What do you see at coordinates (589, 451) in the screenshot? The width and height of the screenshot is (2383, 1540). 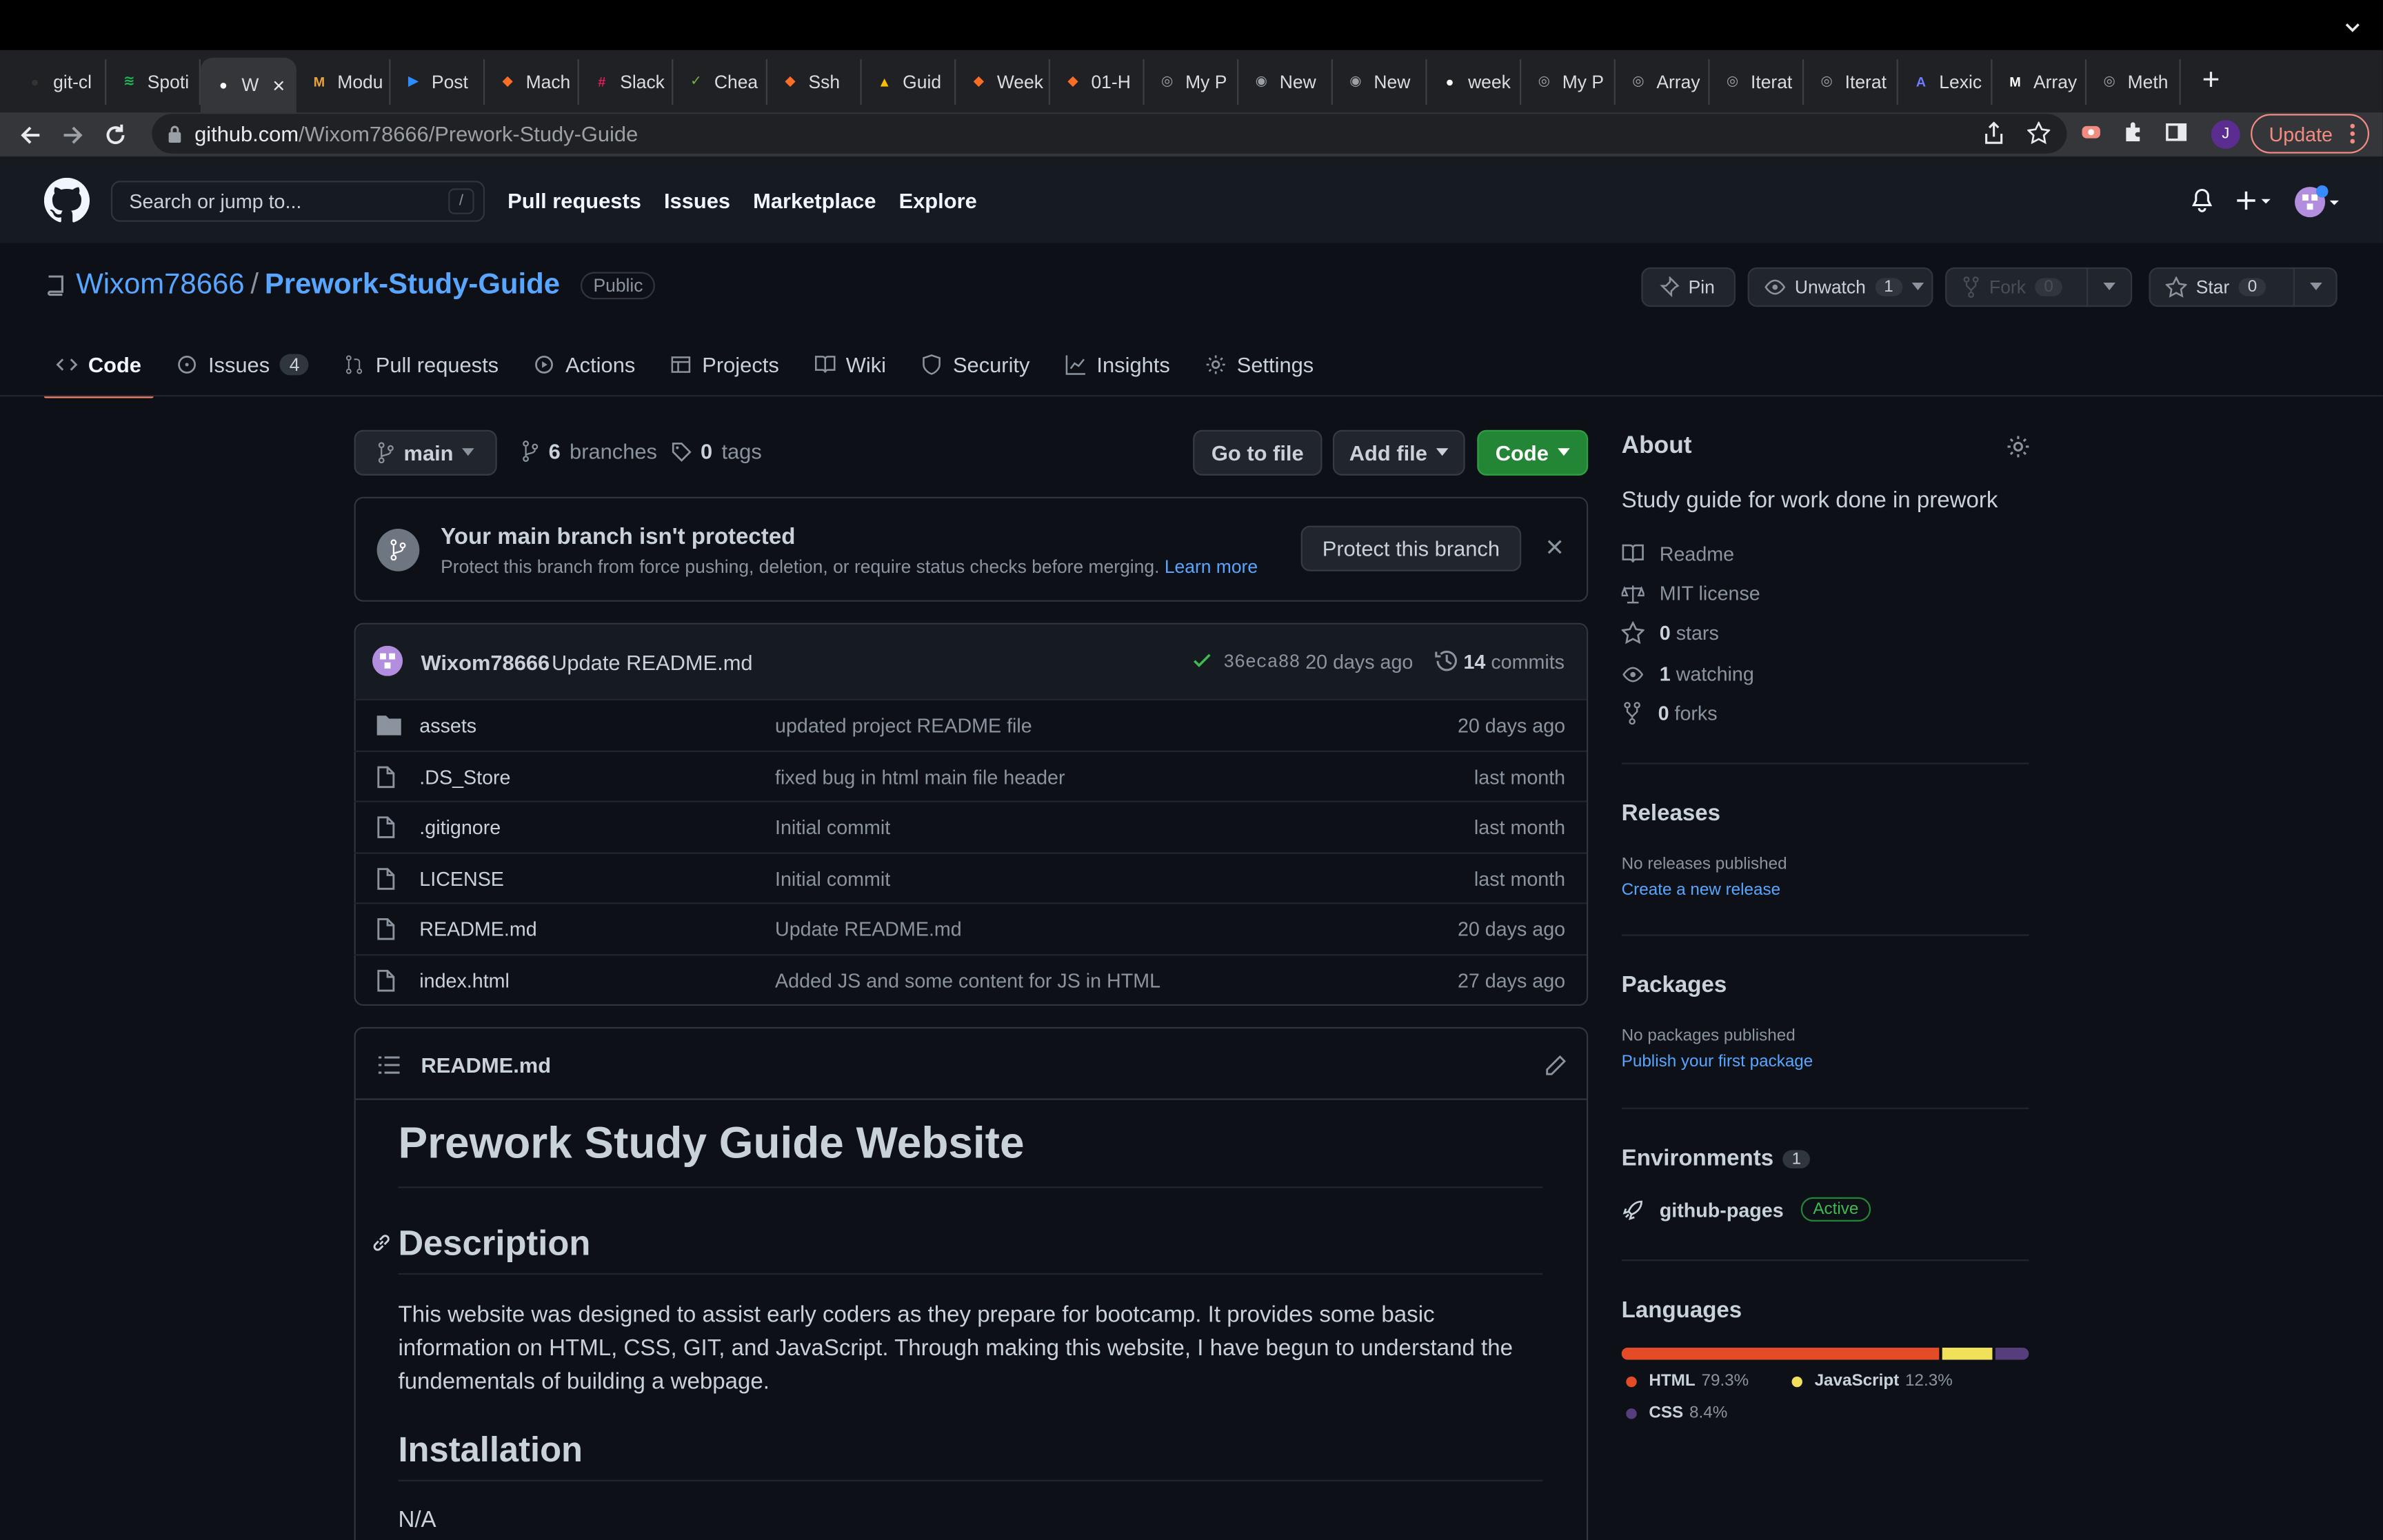 I see `branches-link: 6 branches` at bounding box center [589, 451].